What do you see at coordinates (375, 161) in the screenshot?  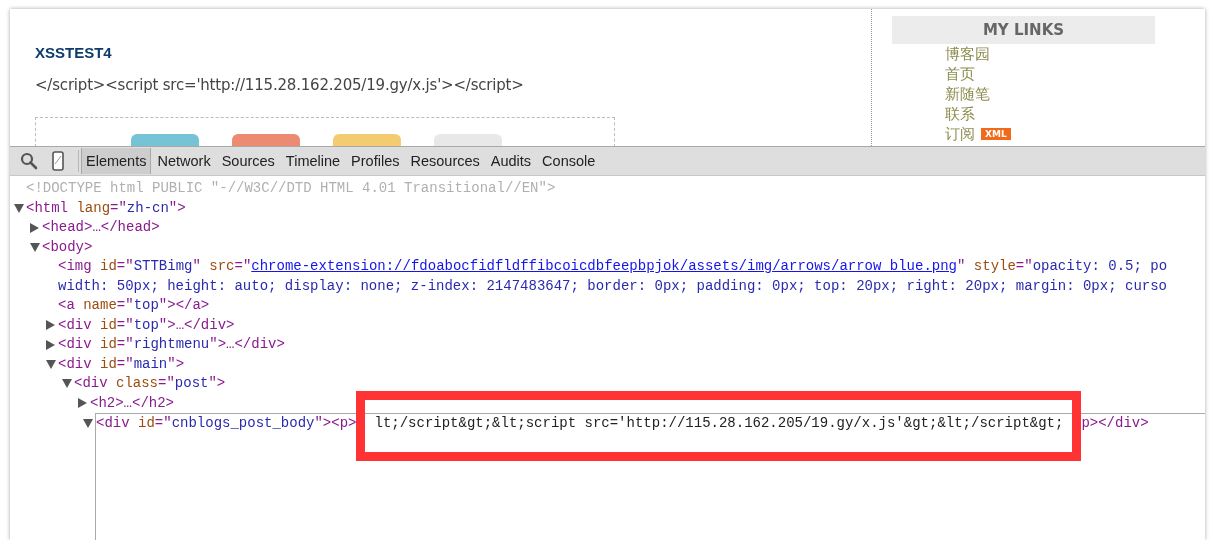 I see `panel-tab: Profiles` at bounding box center [375, 161].